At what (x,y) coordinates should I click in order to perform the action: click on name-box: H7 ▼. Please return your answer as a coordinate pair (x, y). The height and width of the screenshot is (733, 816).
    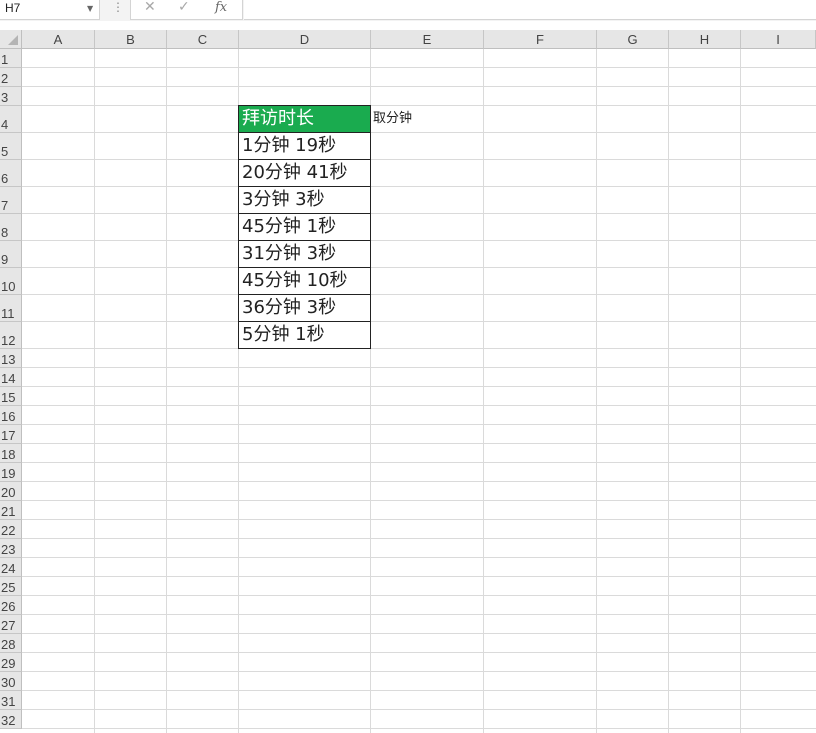
    Looking at the image, I should click on (50, 10).